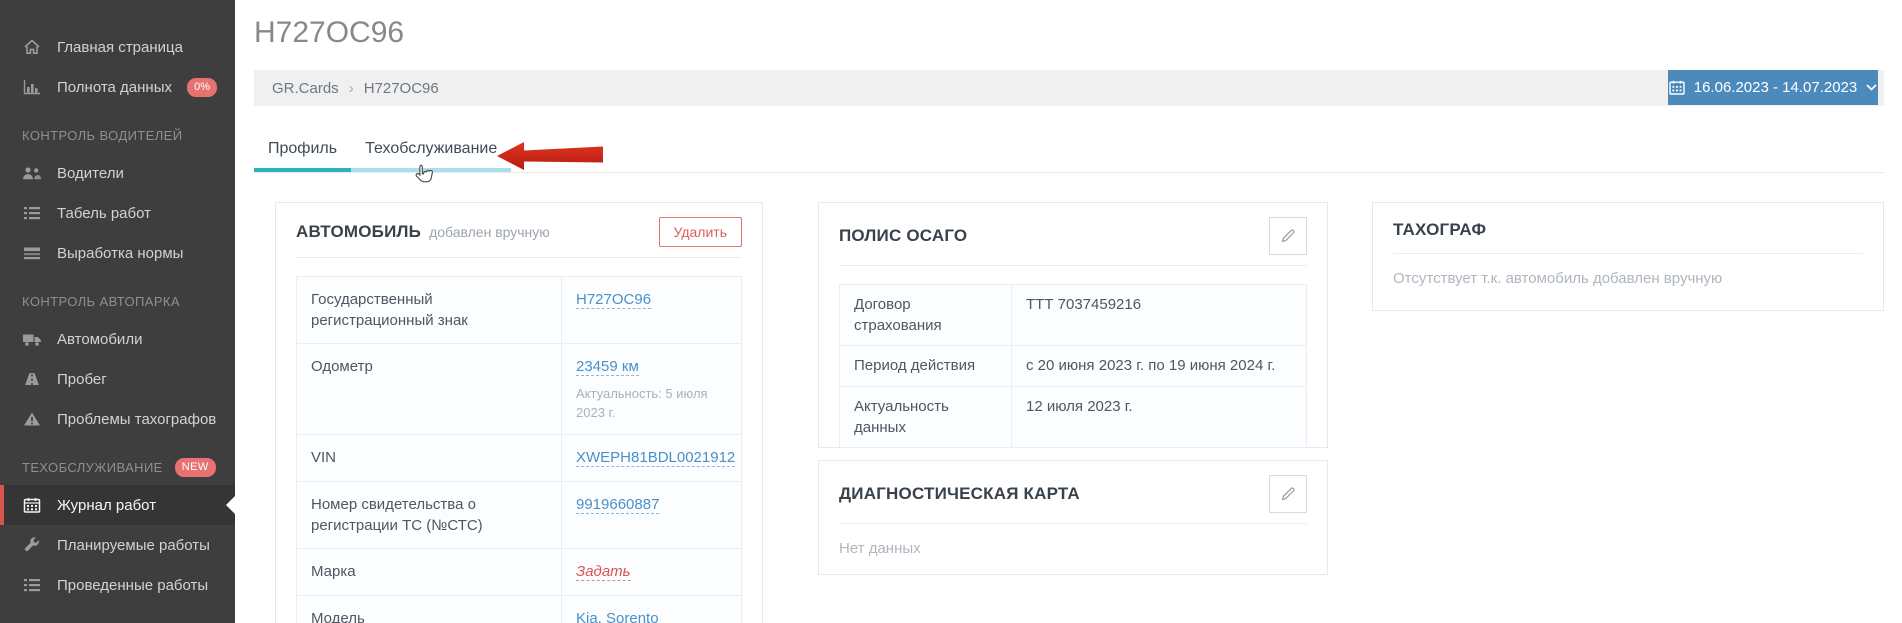 The width and height of the screenshot is (1902, 623). Describe the element at coordinates (1775, 87) in the screenshot. I see `date-range-label: 16.06.2023 - 14.07.2023` at that location.